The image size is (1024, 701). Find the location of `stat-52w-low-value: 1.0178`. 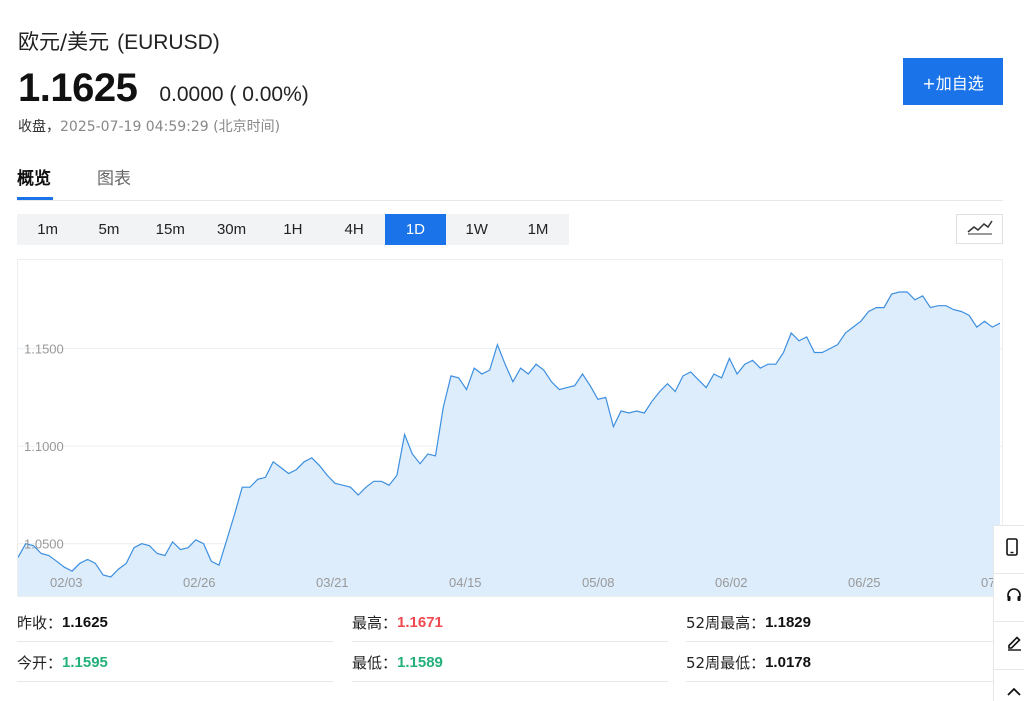

stat-52w-low-value: 1.0178 is located at coordinates (788, 662).